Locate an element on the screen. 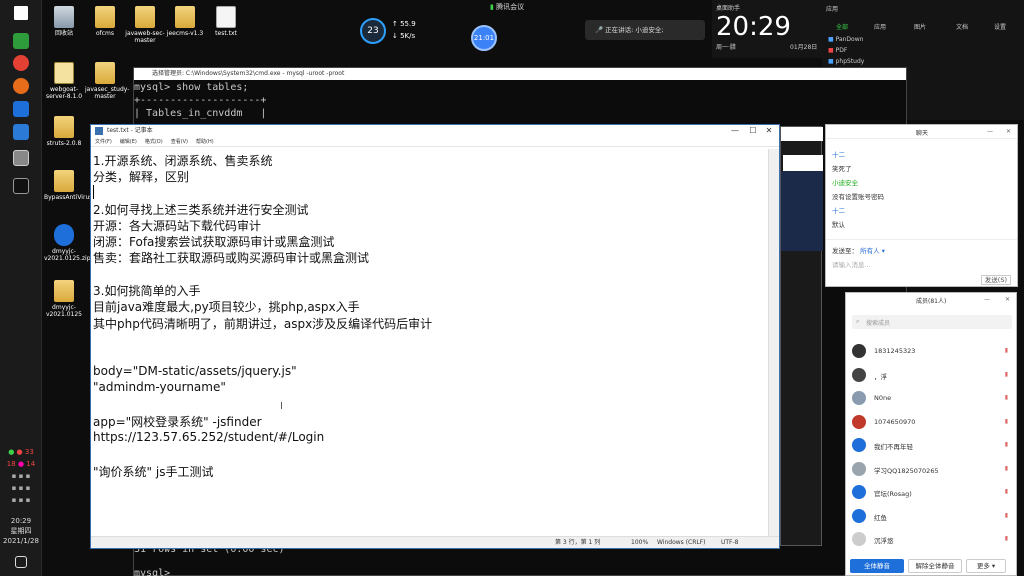 This screenshot has height=576, width=1024. member-row: 红鱼 ▮ is located at coordinates (932, 516).